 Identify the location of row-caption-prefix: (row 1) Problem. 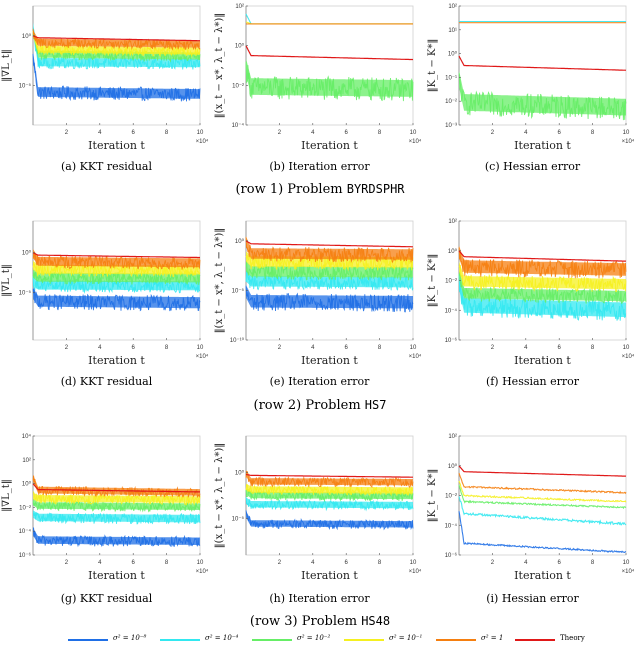
(291, 189).